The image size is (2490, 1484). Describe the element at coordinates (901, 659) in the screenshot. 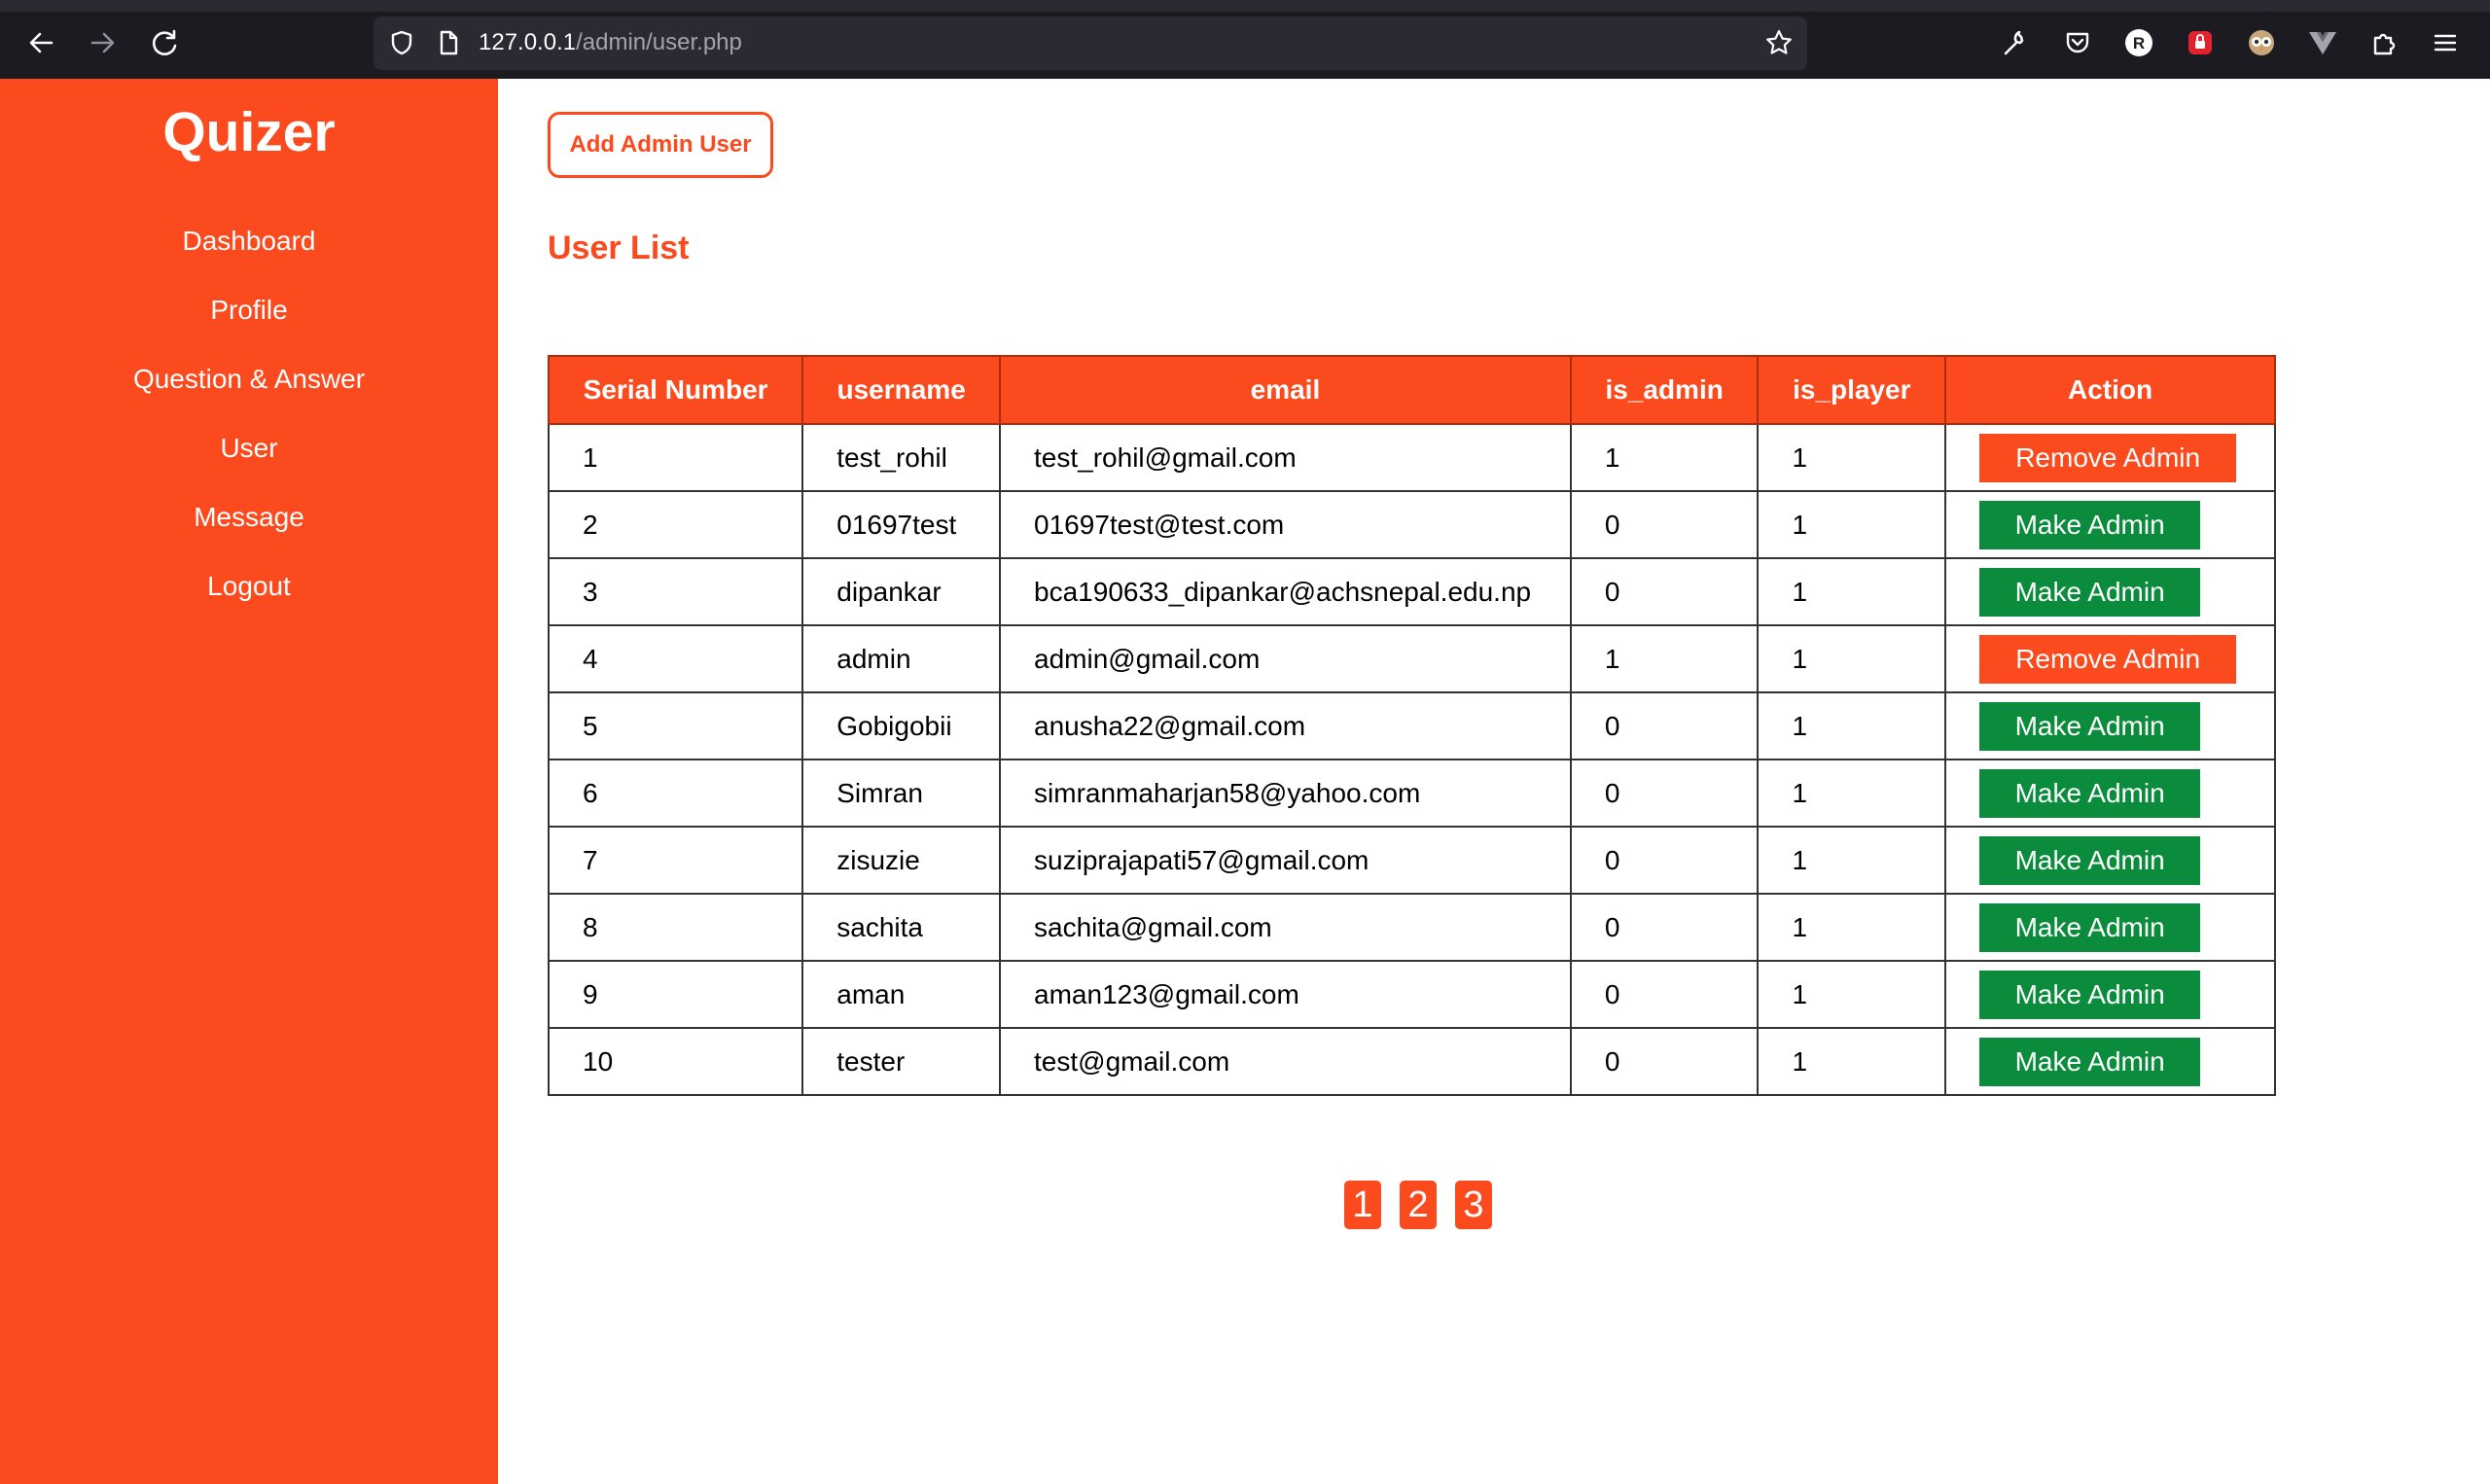

I see `cell-username: admin` at that location.